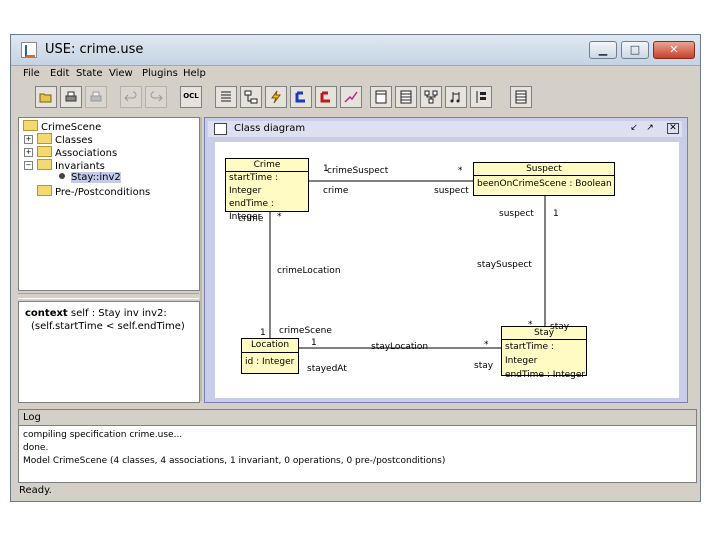 The width and height of the screenshot is (720, 540). Describe the element at coordinates (121, 73) in the screenshot. I see `menu-view: View` at that location.